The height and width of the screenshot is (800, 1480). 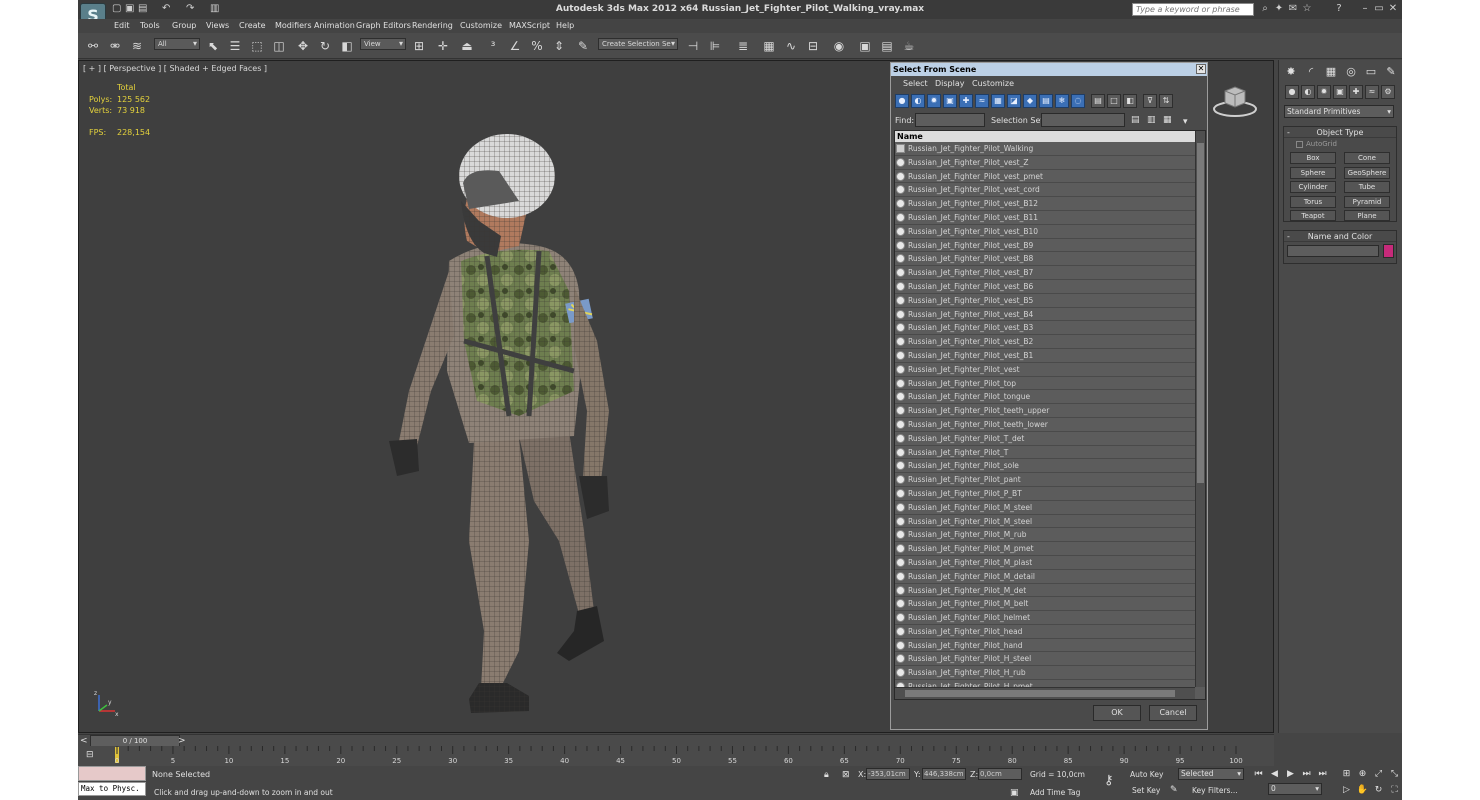 I want to click on favorites-icon: ☆, so click(x=1307, y=9).